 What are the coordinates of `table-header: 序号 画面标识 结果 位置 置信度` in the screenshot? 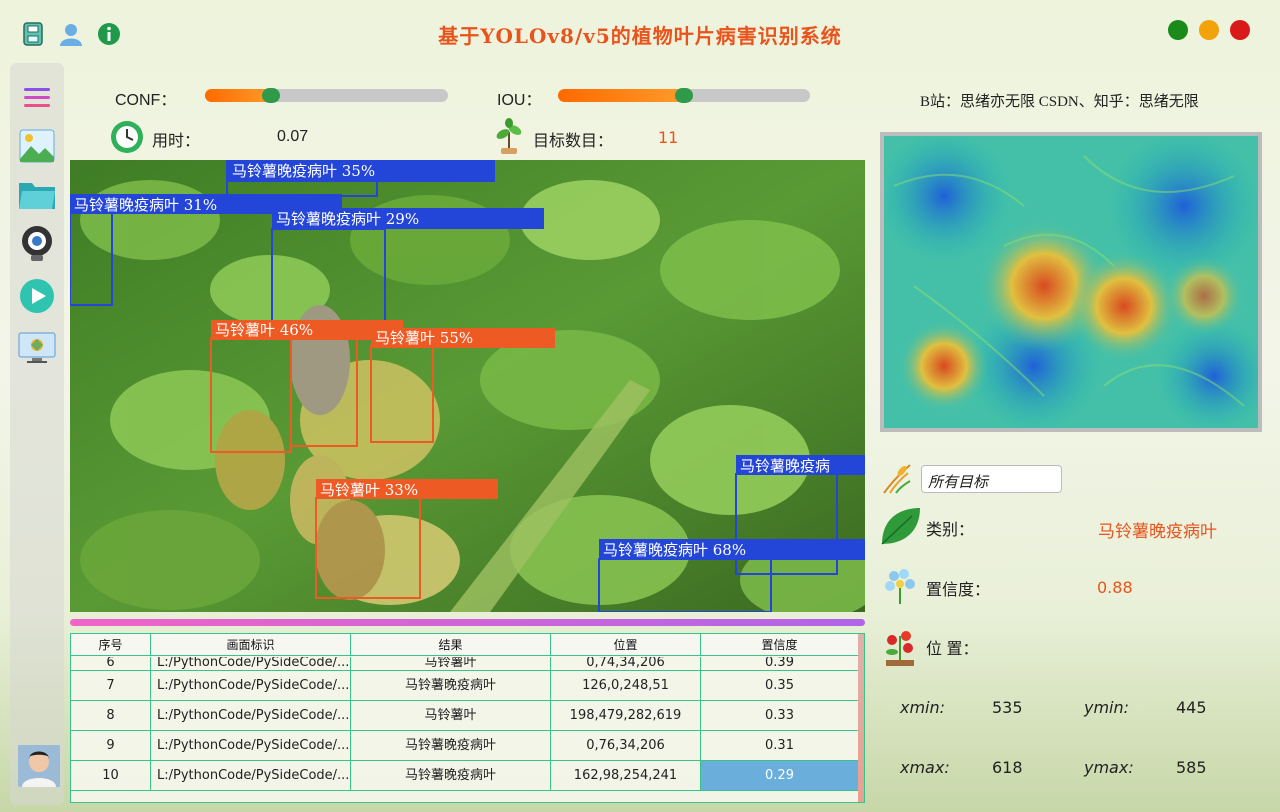 It's located at (465, 645).